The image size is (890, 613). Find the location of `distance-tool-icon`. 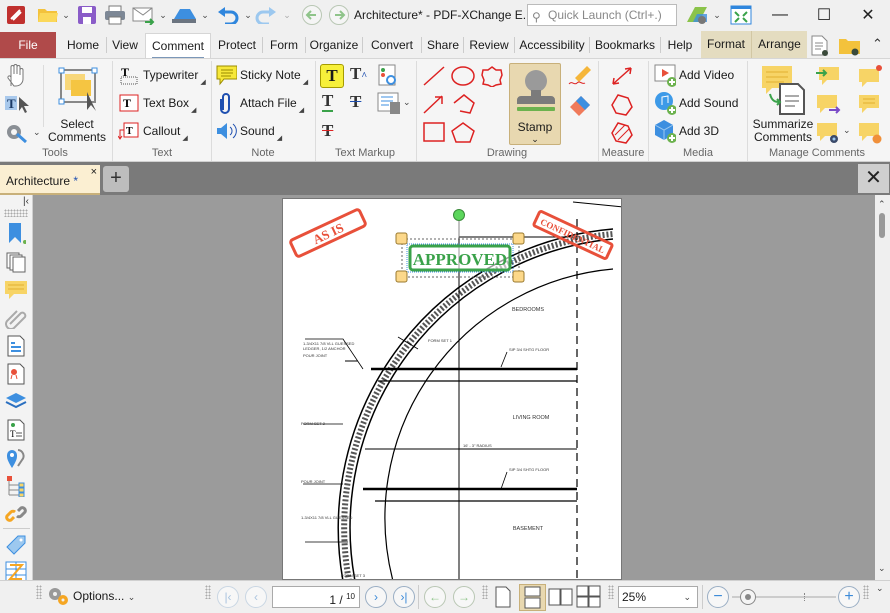

distance-tool-icon is located at coordinates (622, 77).